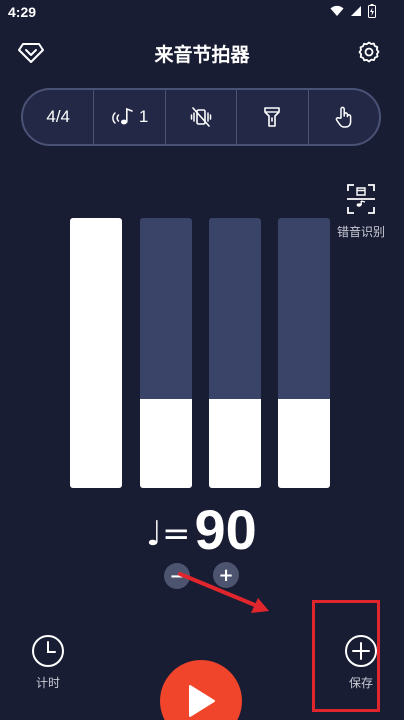 The width and height of the screenshot is (404, 720). What do you see at coordinates (356, 11) in the screenshot?
I see `signal-icon` at bounding box center [356, 11].